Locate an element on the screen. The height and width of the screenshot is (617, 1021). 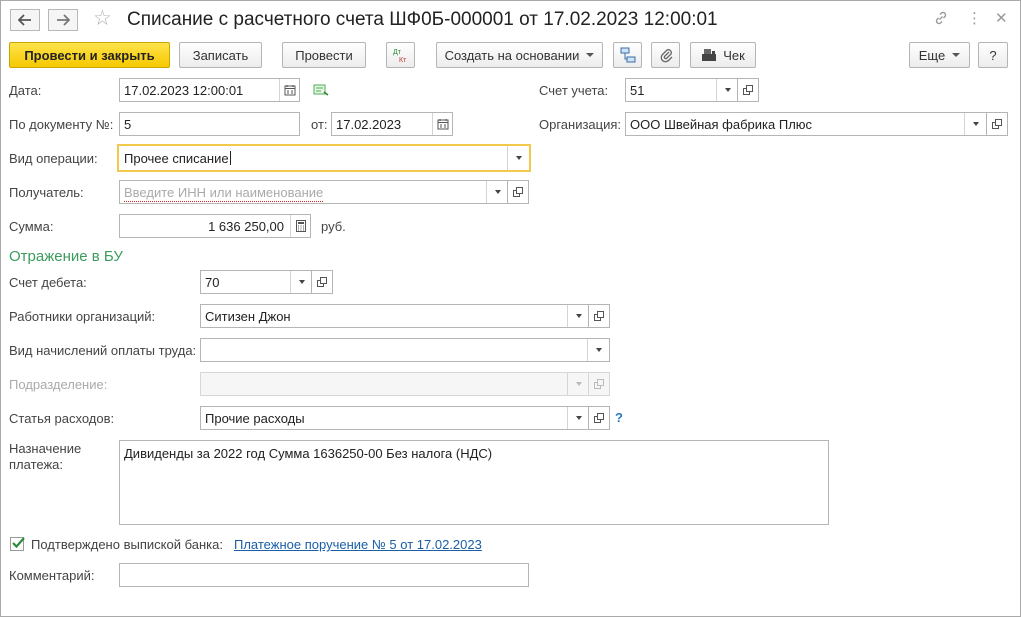
bank-confirmed-checkbox is located at coordinates (17, 544).